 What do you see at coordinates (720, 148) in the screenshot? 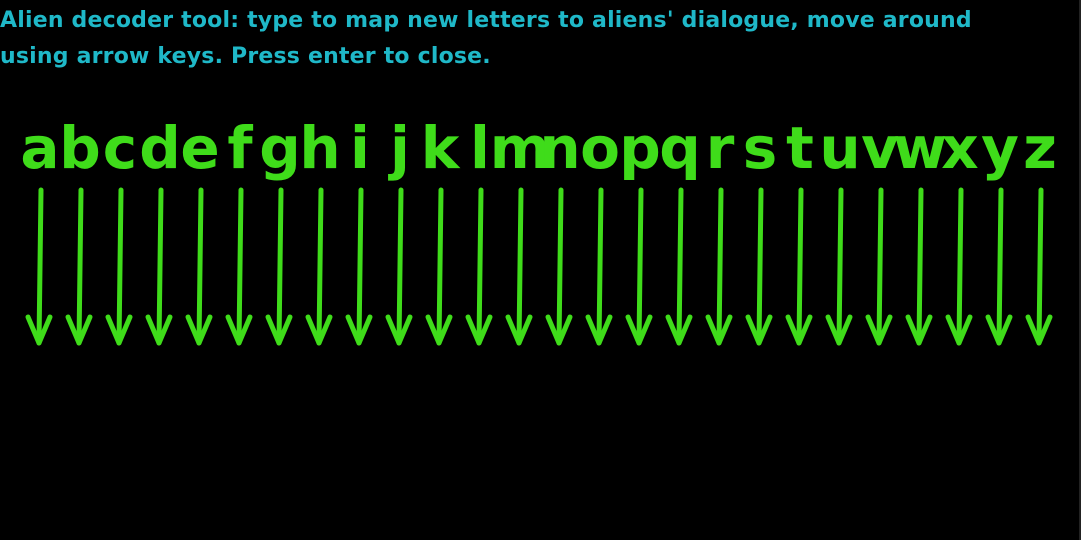
I see `alphabet-letter-r: r` at bounding box center [720, 148].